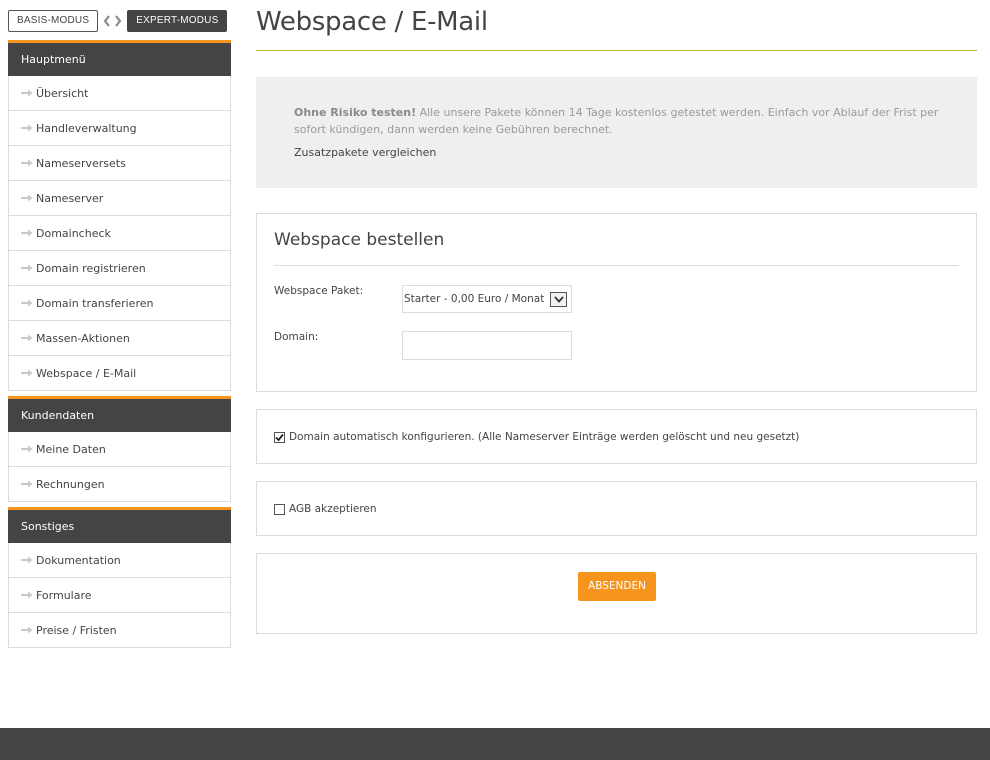  What do you see at coordinates (119, 630) in the screenshot?
I see `sidebar-item-preise-fristen: Preise / Fristen` at bounding box center [119, 630].